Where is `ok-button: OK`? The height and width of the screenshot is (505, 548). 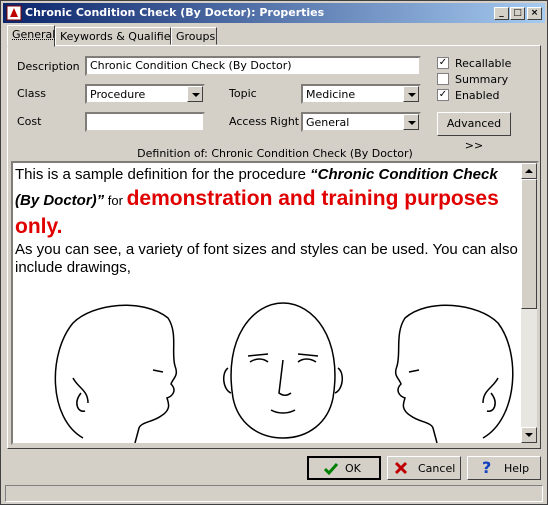
ok-button: OK is located at coordinates (344, 468).